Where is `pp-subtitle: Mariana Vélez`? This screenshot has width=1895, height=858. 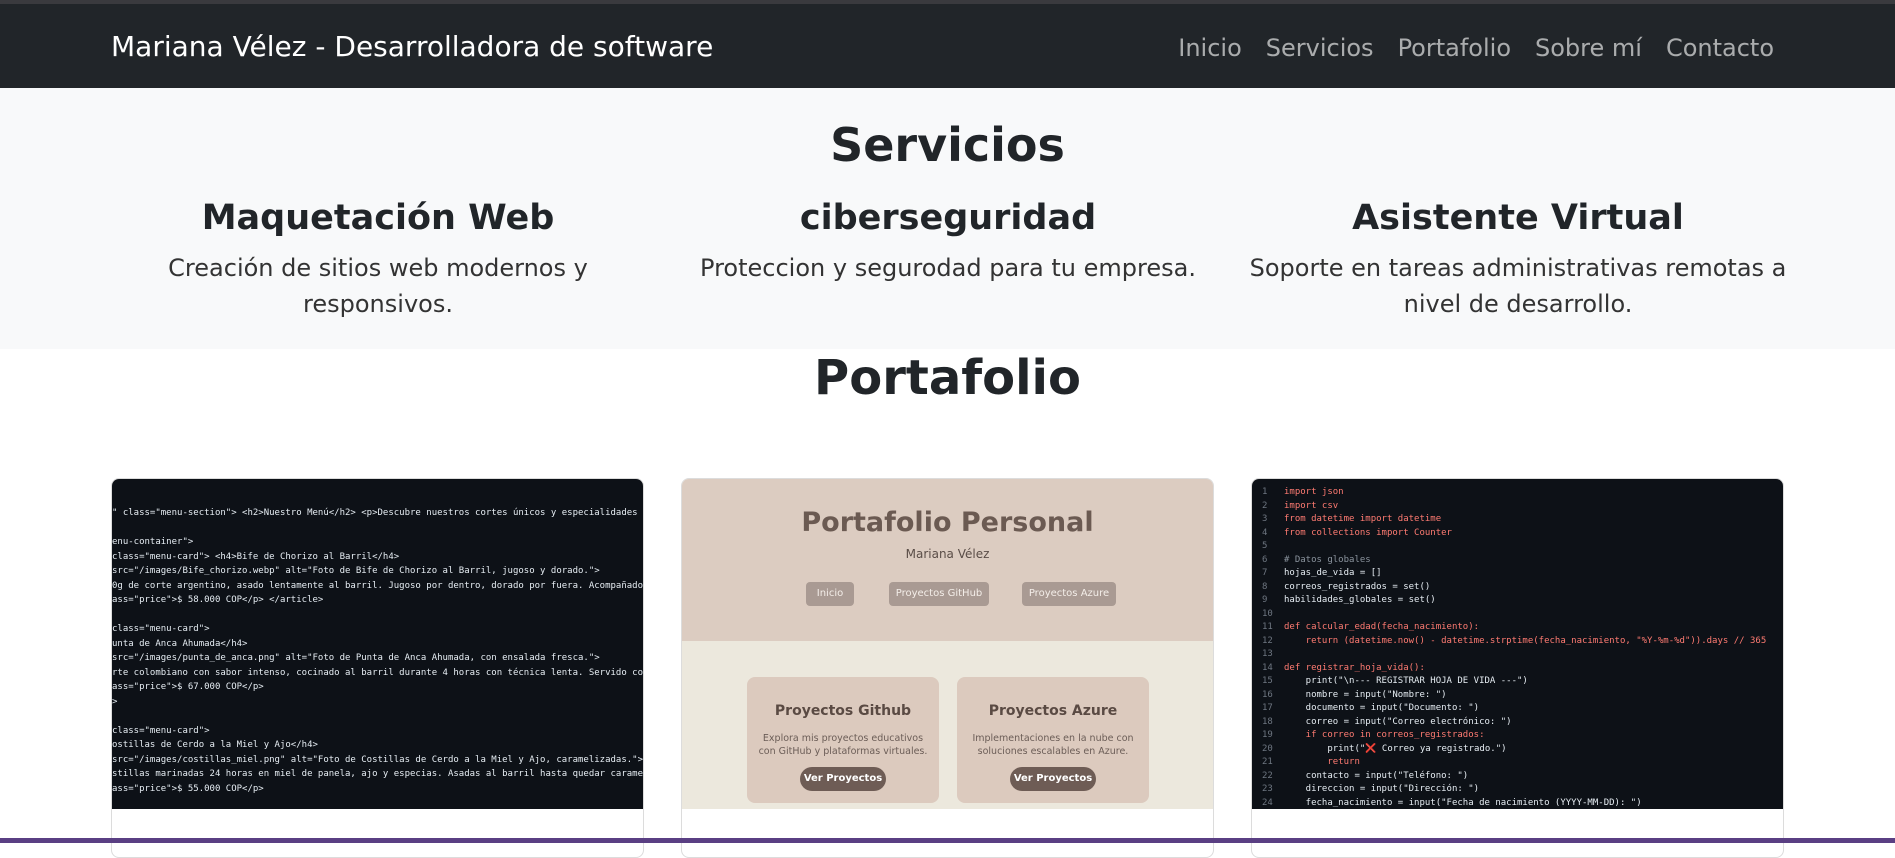
pp-subtitle: Mariana Vélez is located at coordinates (947, 554).